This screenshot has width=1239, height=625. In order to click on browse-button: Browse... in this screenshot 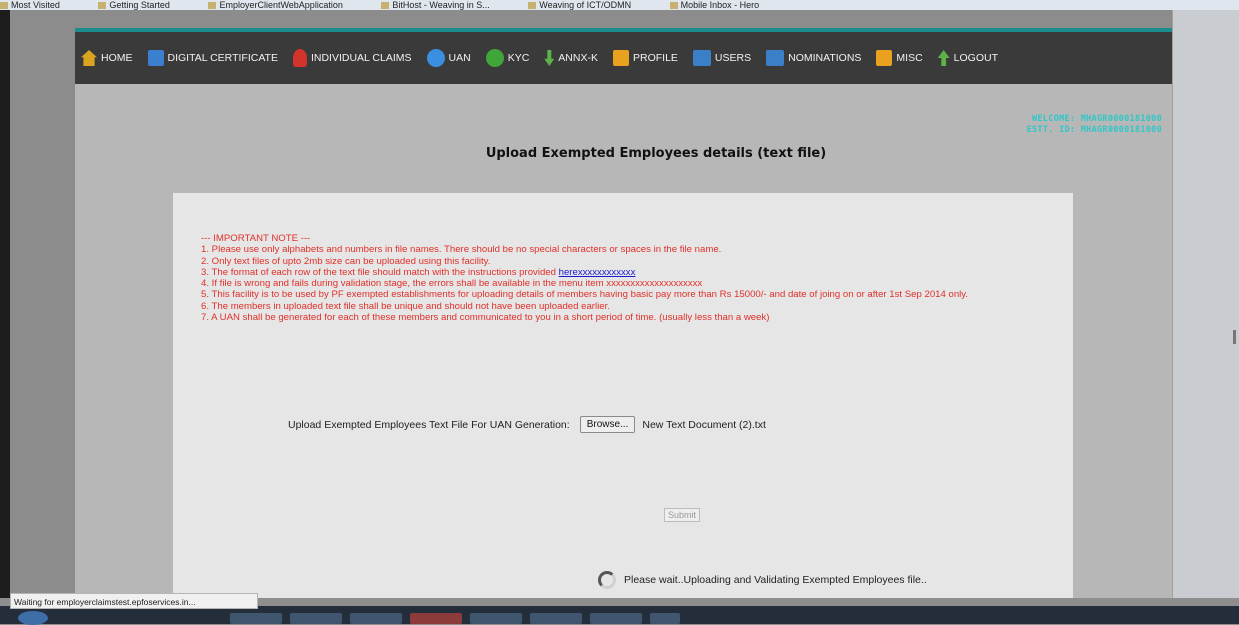, I will do `click(607, 424)`.